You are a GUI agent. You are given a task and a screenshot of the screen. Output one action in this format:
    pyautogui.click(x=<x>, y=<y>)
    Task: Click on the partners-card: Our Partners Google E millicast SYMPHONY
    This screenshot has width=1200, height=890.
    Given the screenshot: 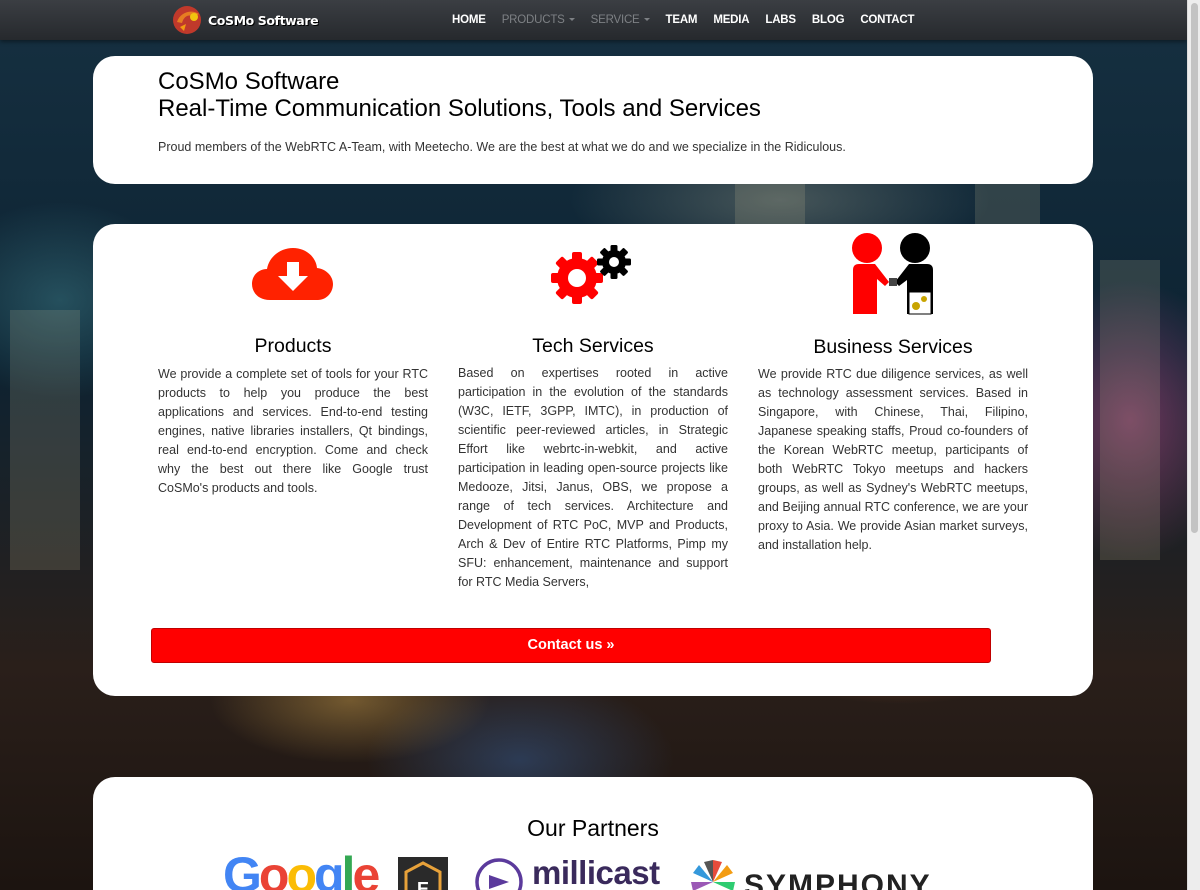 What is the action you would take?
    pyautogui.click(x=593, y=833)
    